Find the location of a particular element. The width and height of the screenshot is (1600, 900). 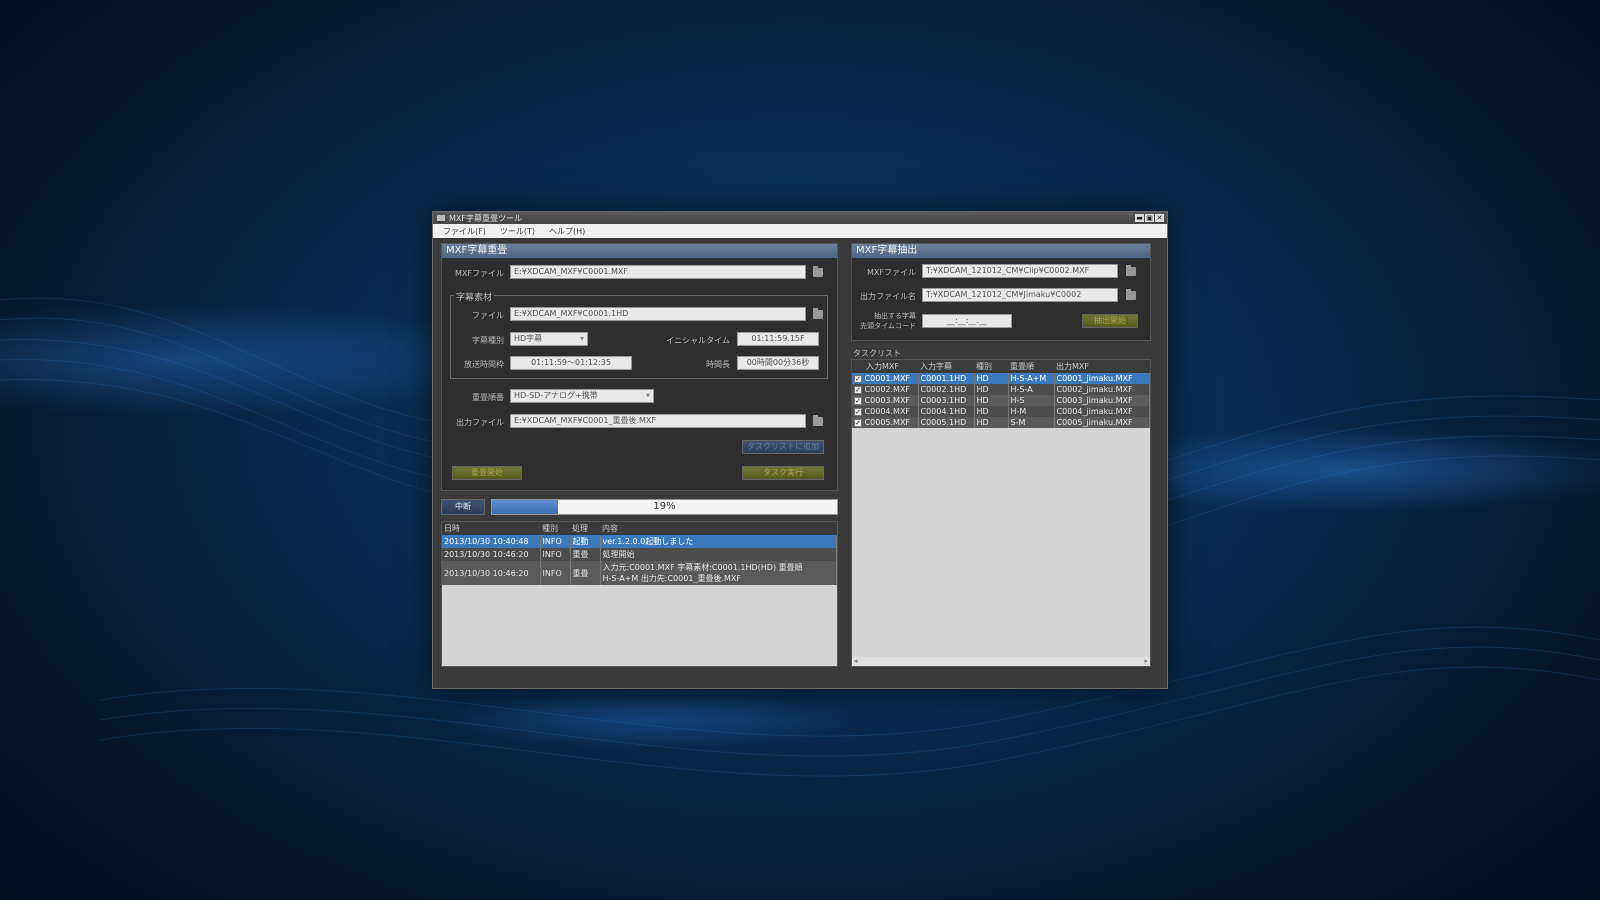

menu-file: ファイル(F) is located at coordinates (464, 231).